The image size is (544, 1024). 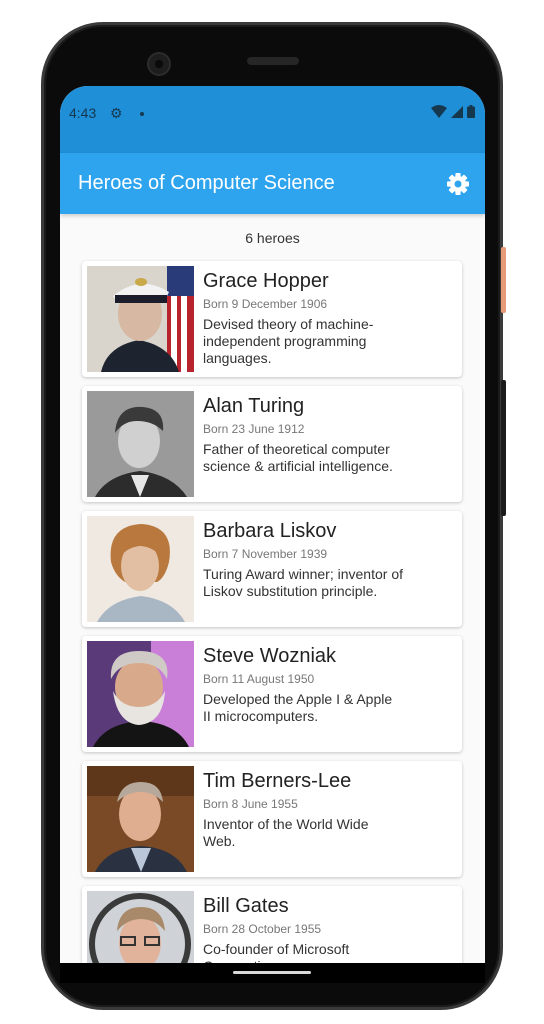 I want to click on hero-description: Inventor of the World Wide Web., so click(x=286, y=832).